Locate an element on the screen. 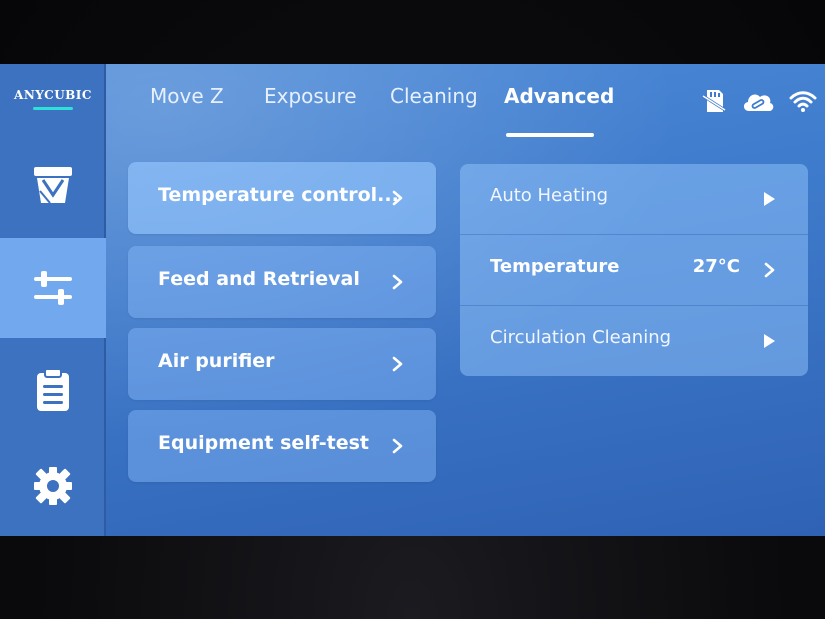  tab-bar: Move Z Exposure Cleaning Advanced is located at coordinates (465, 100).